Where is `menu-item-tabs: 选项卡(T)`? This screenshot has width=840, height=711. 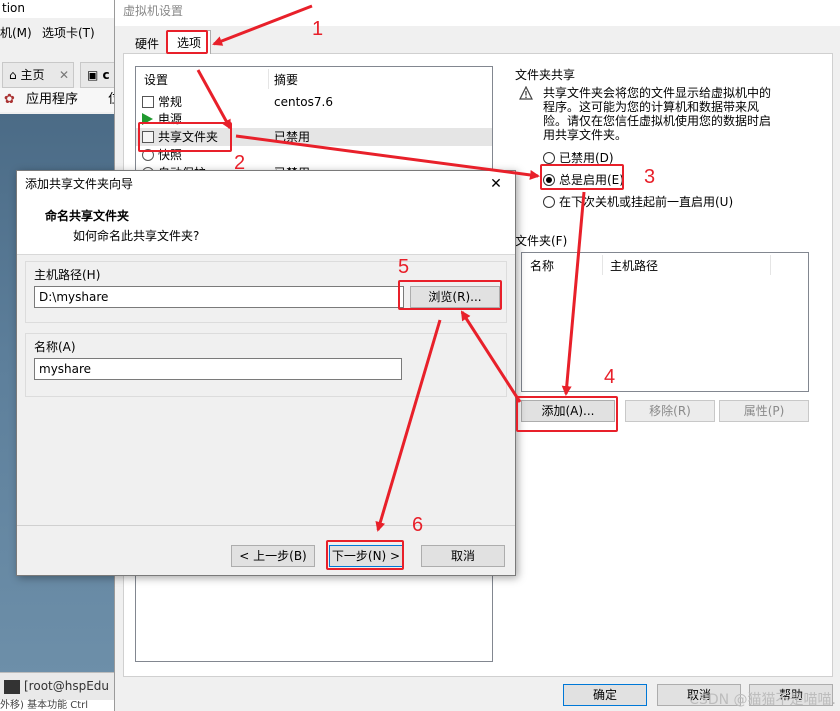
menu-item-tabs: 选项卡(T) is located at coordinates (68, 33).